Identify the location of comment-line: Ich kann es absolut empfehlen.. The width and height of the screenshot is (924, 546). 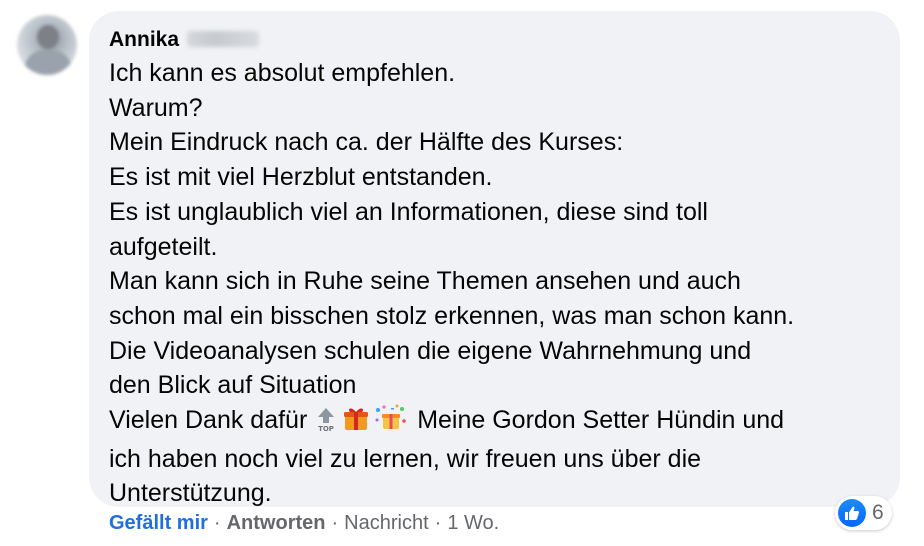
(282, 73).